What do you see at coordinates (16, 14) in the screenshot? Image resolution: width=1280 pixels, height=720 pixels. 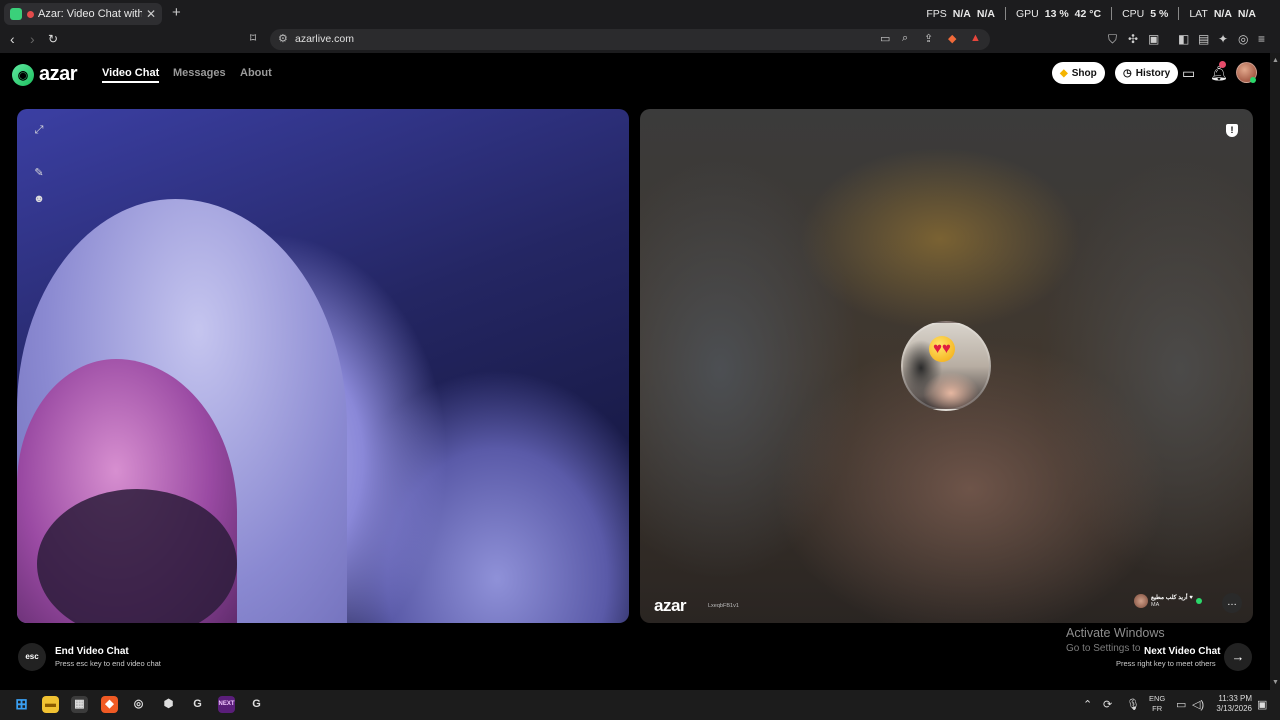 I see `azar-favicon-icon` at bounding box center [16, 14].